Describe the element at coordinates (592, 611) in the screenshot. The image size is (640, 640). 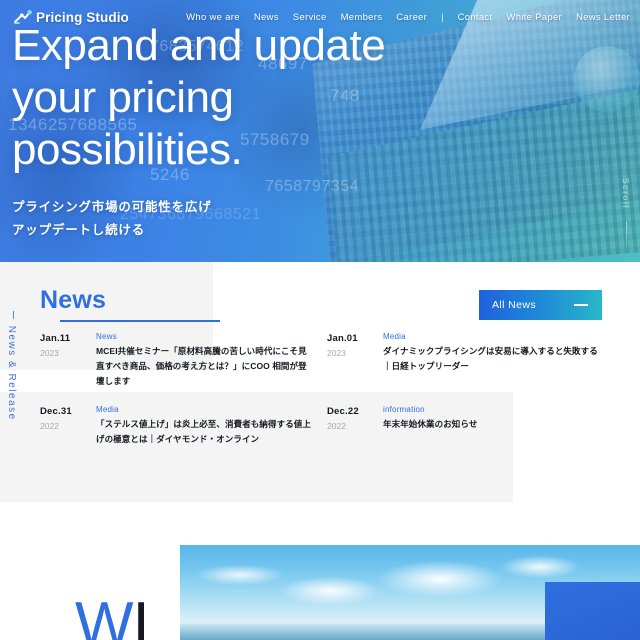
I see `blue-accent-card` at that location.